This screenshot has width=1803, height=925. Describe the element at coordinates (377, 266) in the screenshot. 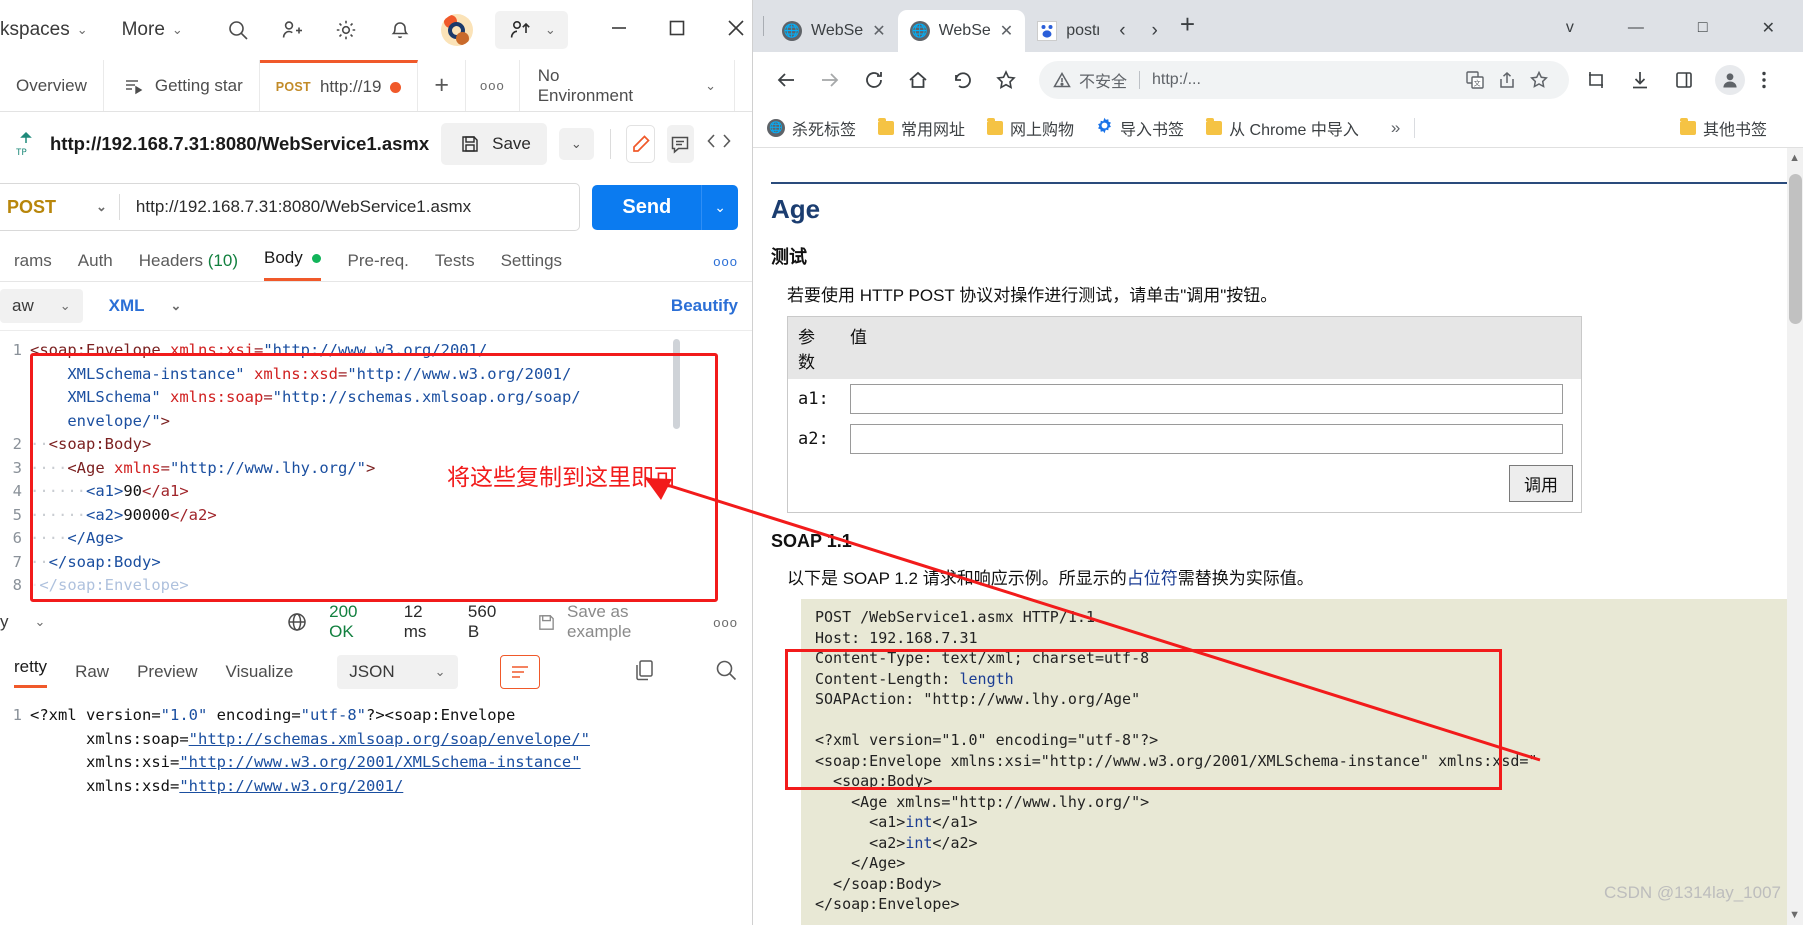

I see `tab-pre-request: Pre-req.` at that location.